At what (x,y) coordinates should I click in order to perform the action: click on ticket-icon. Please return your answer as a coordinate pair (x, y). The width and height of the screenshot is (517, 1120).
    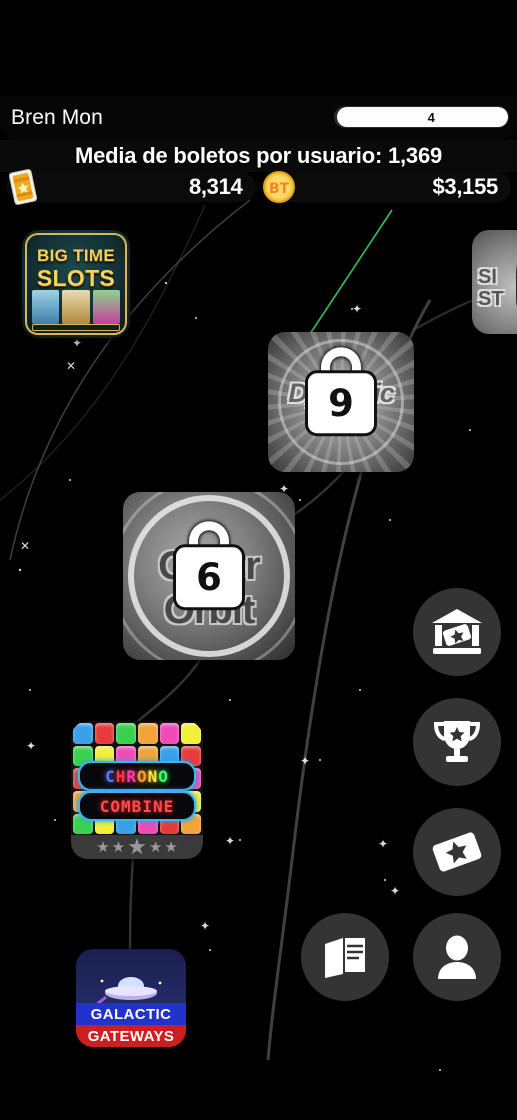
    Looking at the image, I should click on (23, 187).